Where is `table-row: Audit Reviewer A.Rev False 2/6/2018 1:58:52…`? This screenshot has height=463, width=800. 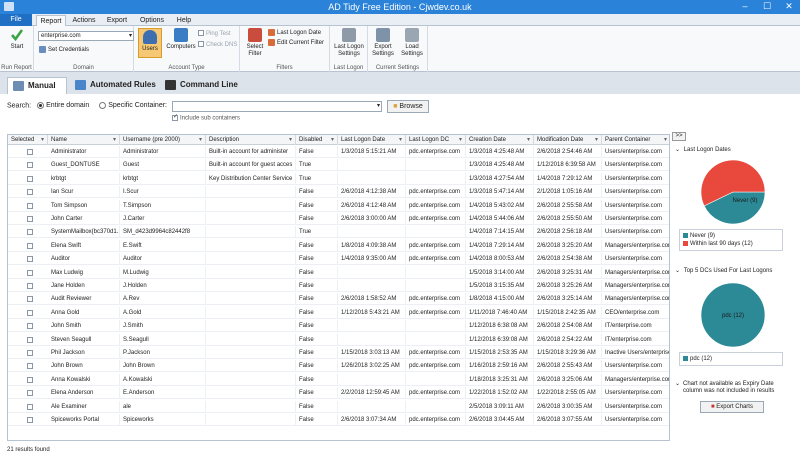 table-row: Audit Reviewer A.Rev False 2/6/2018 1:58:52… is located at coordinates (338, 299).